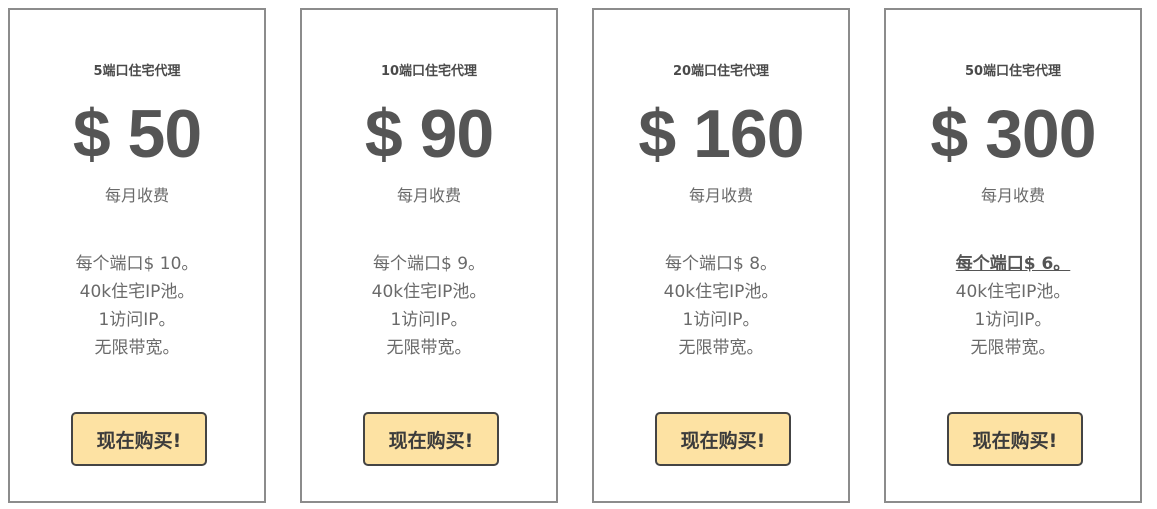 The width and height of the screenshot is (1157, 509). What do you see at coordinates (429, 71) in the screenshot?
I see `plan-title: 10端口住宅代理` at bounding box center [429, 71].